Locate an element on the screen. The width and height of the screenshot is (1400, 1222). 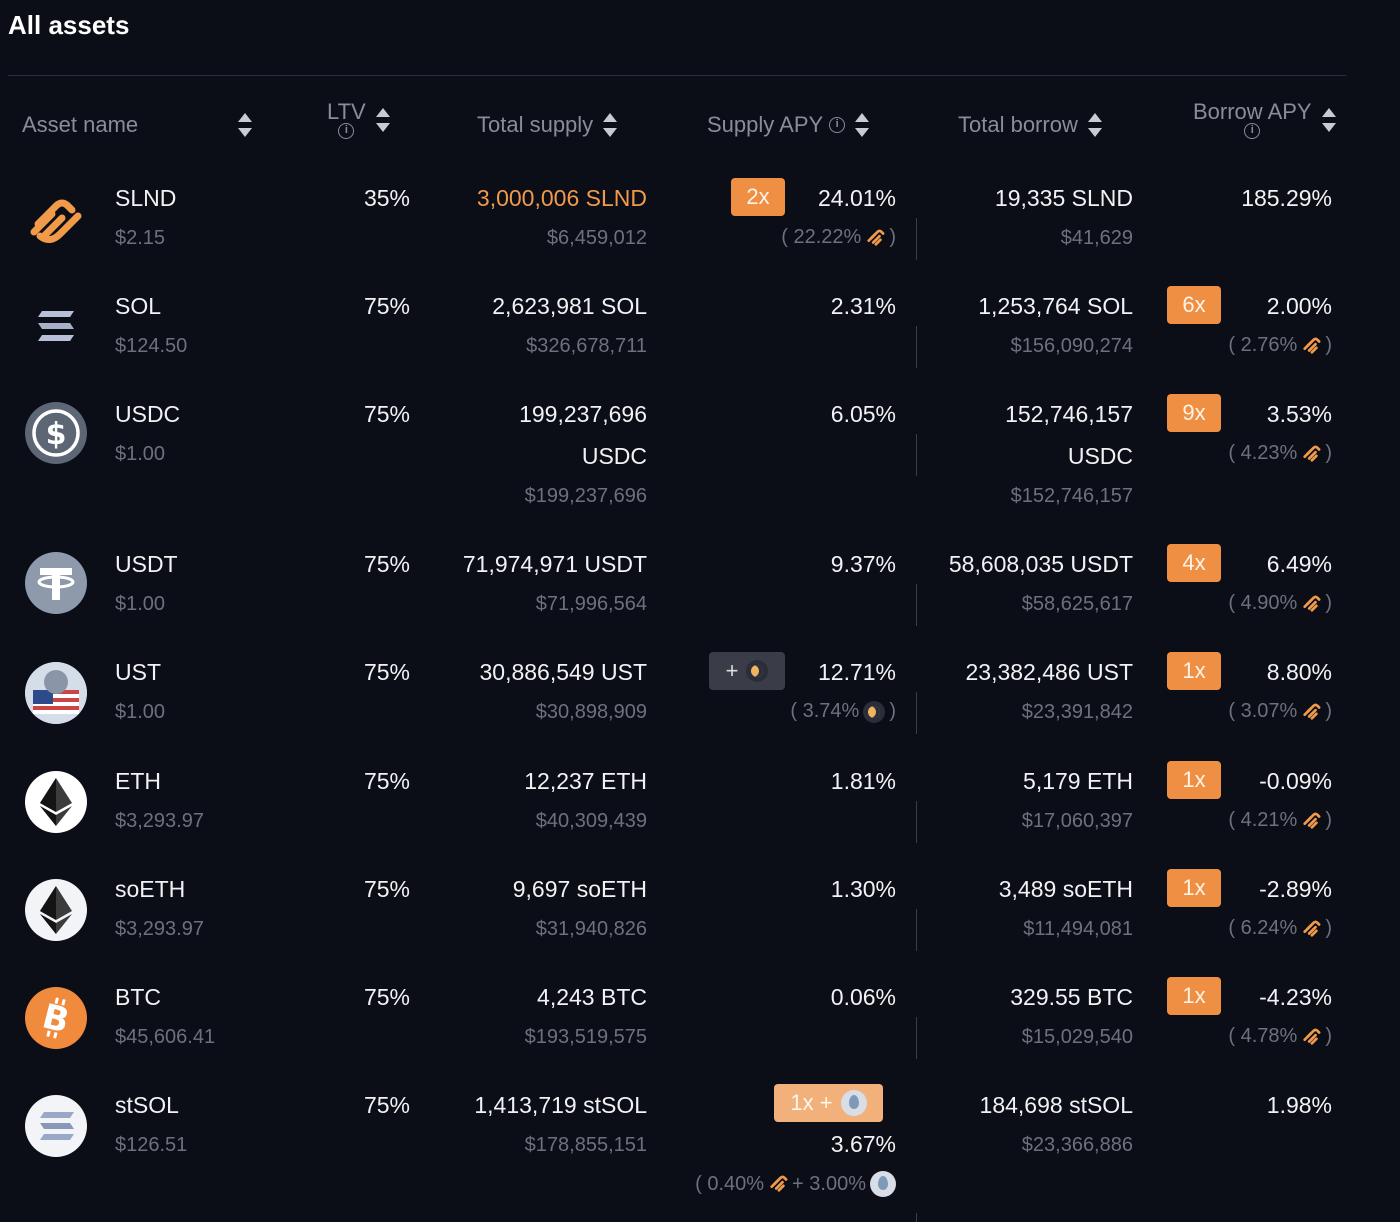
total-supply-usd: $40,309,439 is located at coordinates (591, 821).